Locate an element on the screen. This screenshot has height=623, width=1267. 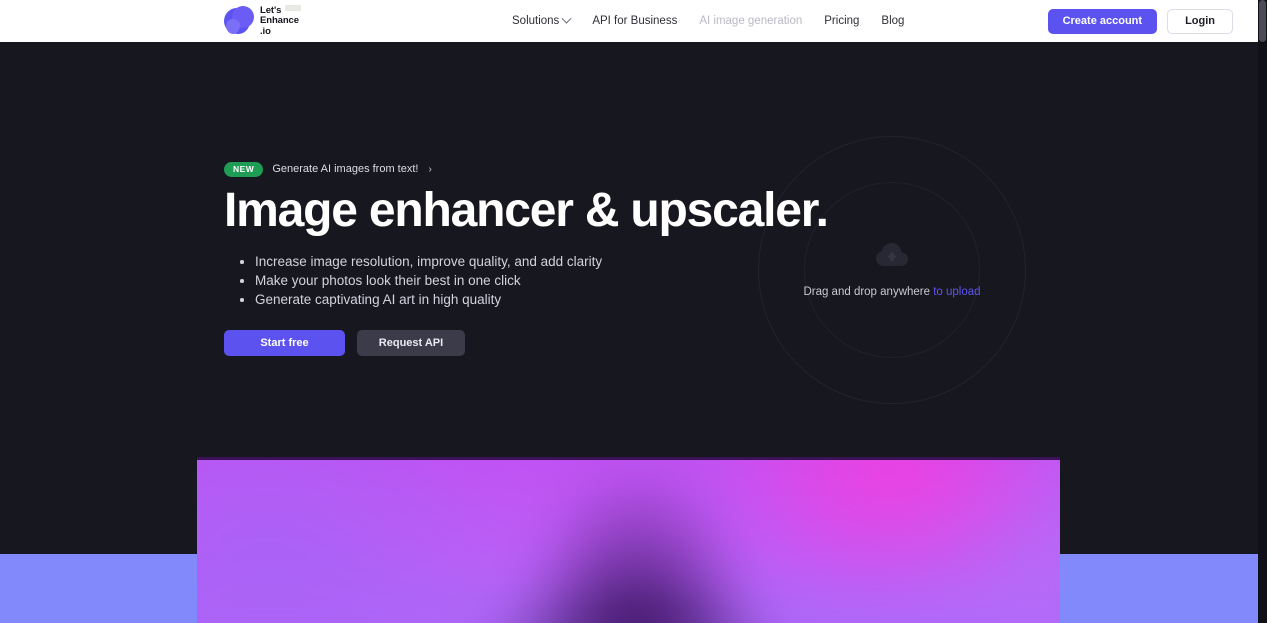
login-button: Login is located at coordinates (1200, 21).